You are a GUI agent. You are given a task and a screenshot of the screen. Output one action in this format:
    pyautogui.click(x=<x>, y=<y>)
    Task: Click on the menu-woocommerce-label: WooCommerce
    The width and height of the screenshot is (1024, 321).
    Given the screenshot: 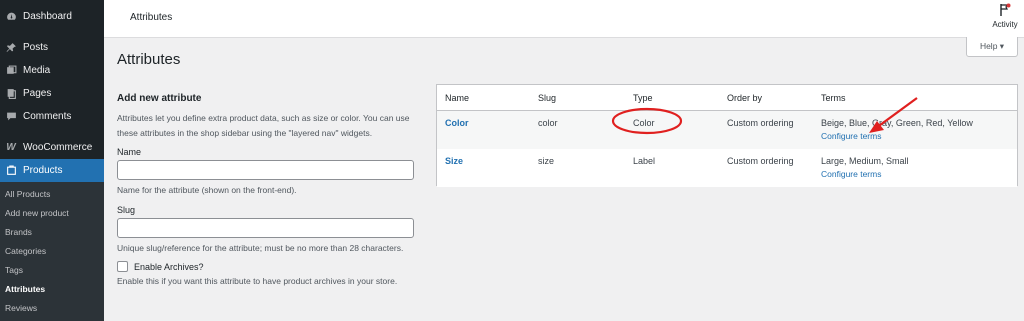 What is the action you would take?
    pyautogui.click(x=58, y=147)
    